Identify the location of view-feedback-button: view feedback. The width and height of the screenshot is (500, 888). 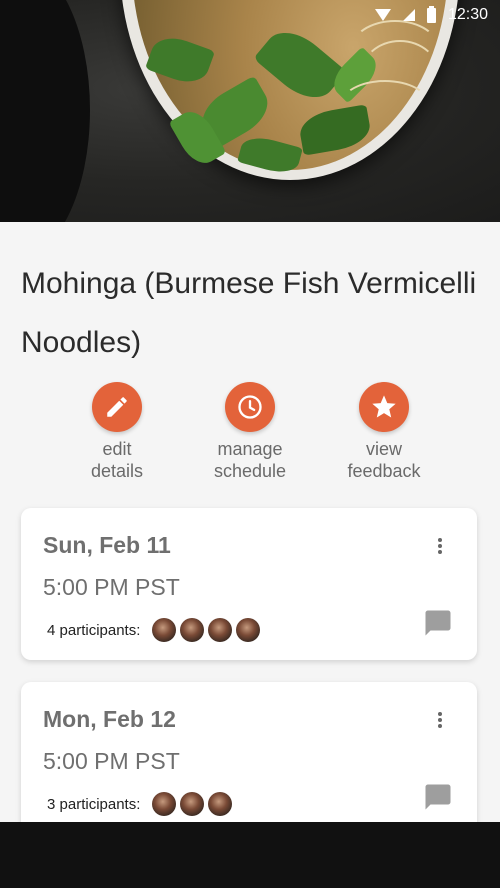
(384, 432).